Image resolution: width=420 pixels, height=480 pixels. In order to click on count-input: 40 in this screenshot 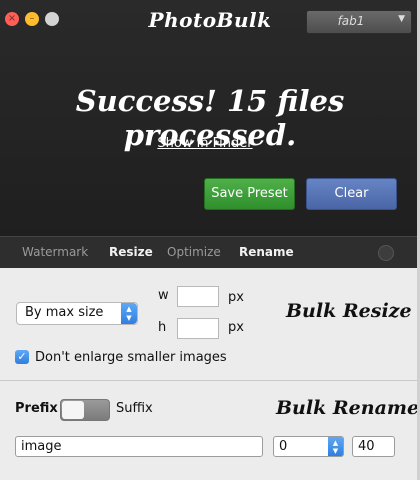, I will do `click(373, 446)`.